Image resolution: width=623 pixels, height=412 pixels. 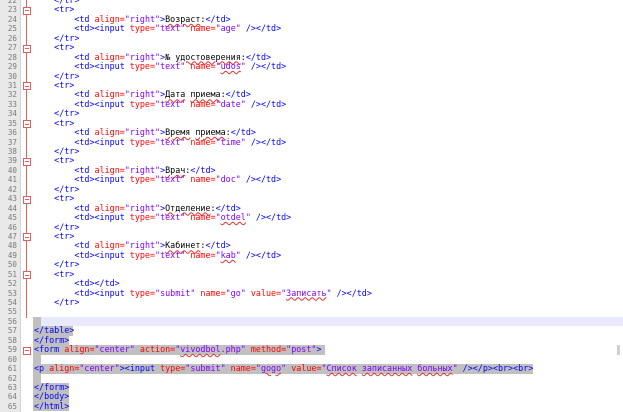 I want to click on code-line: 38 </tr>, so click(x=311, y=151).